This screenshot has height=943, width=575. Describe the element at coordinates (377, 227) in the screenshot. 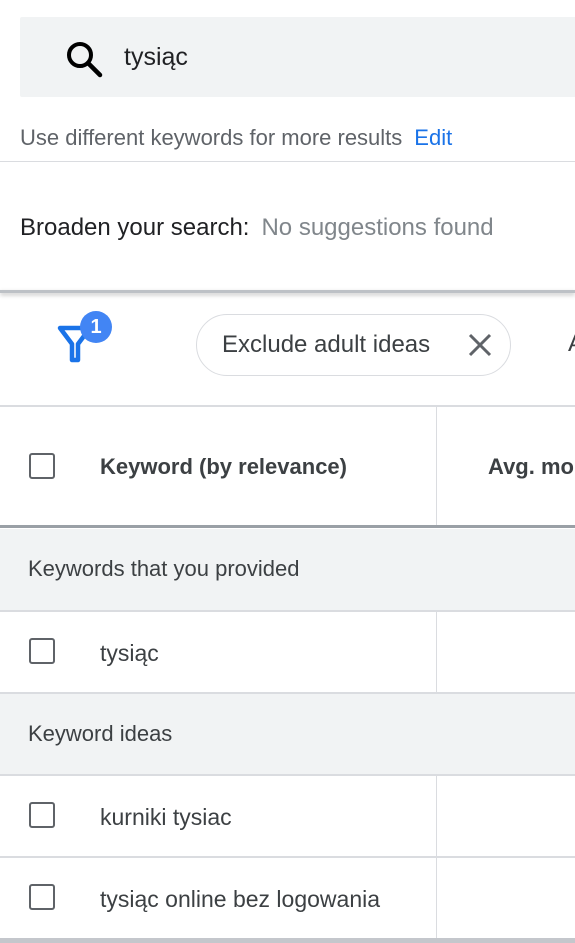

I see `broaden-value: No suggestions found` at that location.